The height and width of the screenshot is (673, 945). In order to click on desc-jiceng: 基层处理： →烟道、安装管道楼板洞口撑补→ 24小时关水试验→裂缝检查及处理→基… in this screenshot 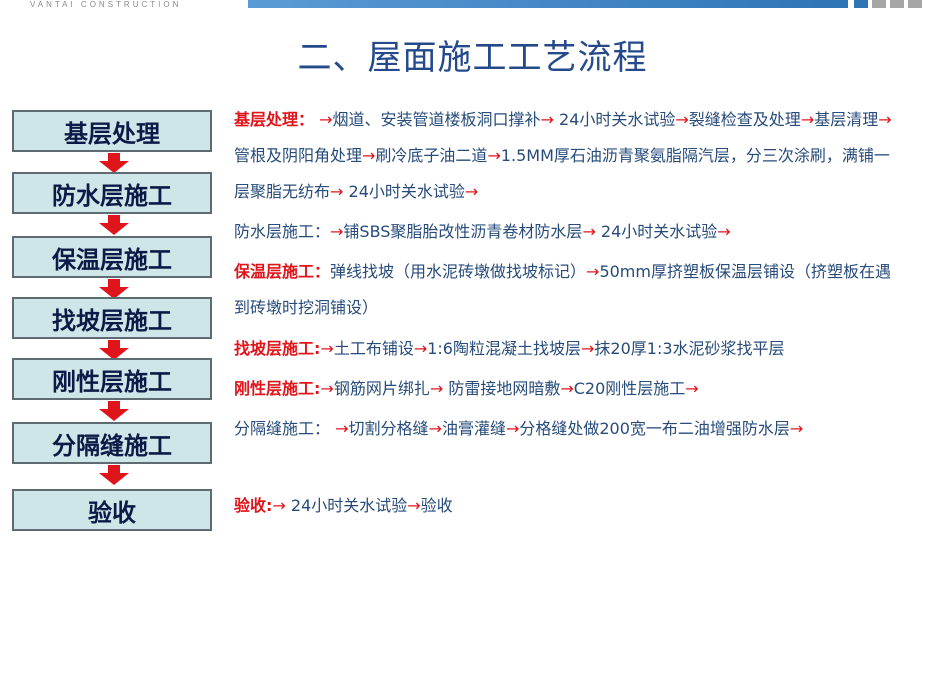, I will do `click(563, 155)`.